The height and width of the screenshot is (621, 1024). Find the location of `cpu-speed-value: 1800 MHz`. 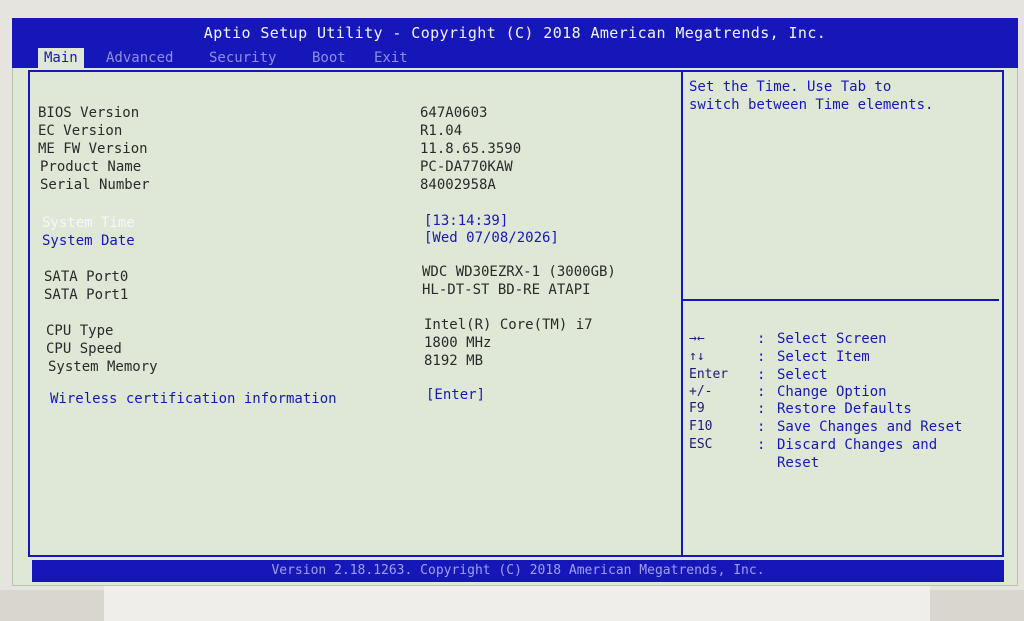

cpu-speed-value: 1800 MHz is located at coordinates (458, 343).